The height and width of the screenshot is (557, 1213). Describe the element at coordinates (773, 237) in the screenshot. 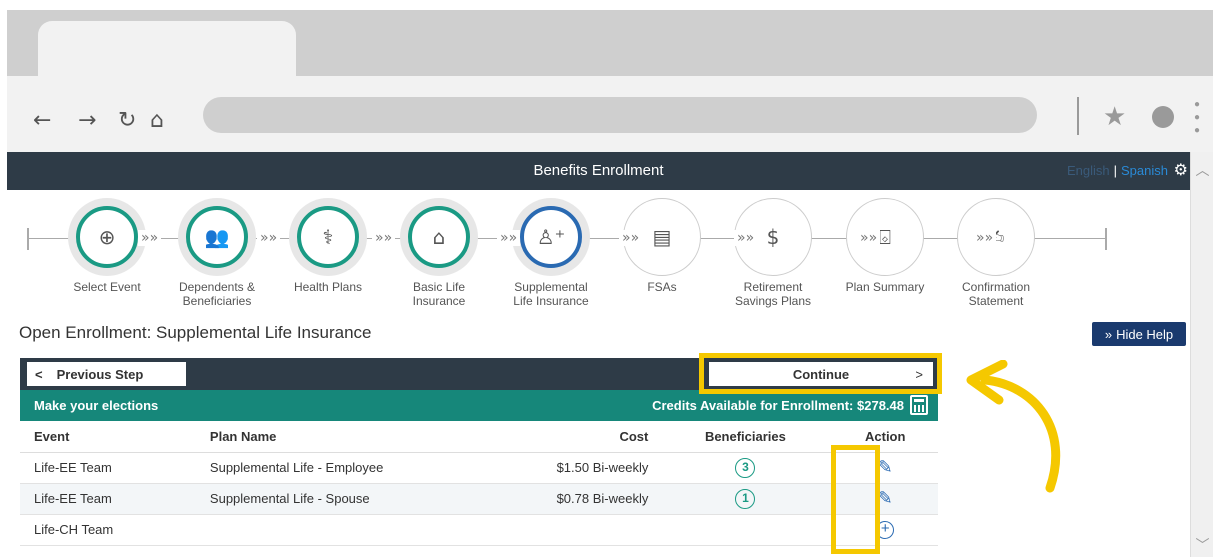

I see `money-bag-icon: $` at that location.